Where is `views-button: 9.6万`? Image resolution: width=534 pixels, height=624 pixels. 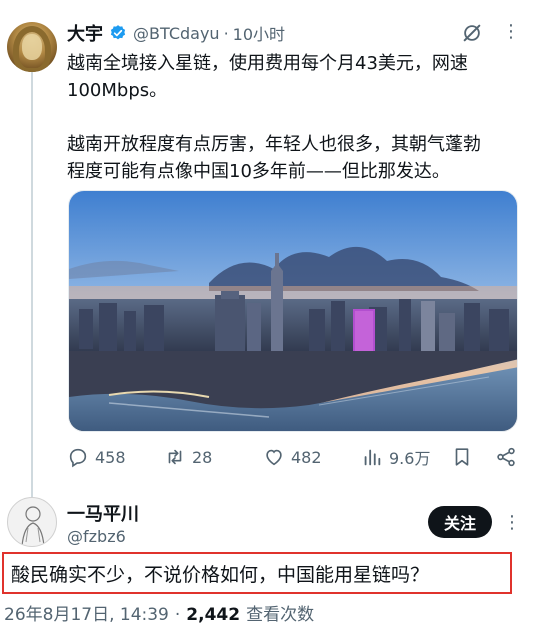
views-button: 9.6万 is located at coordinates (395, 457).